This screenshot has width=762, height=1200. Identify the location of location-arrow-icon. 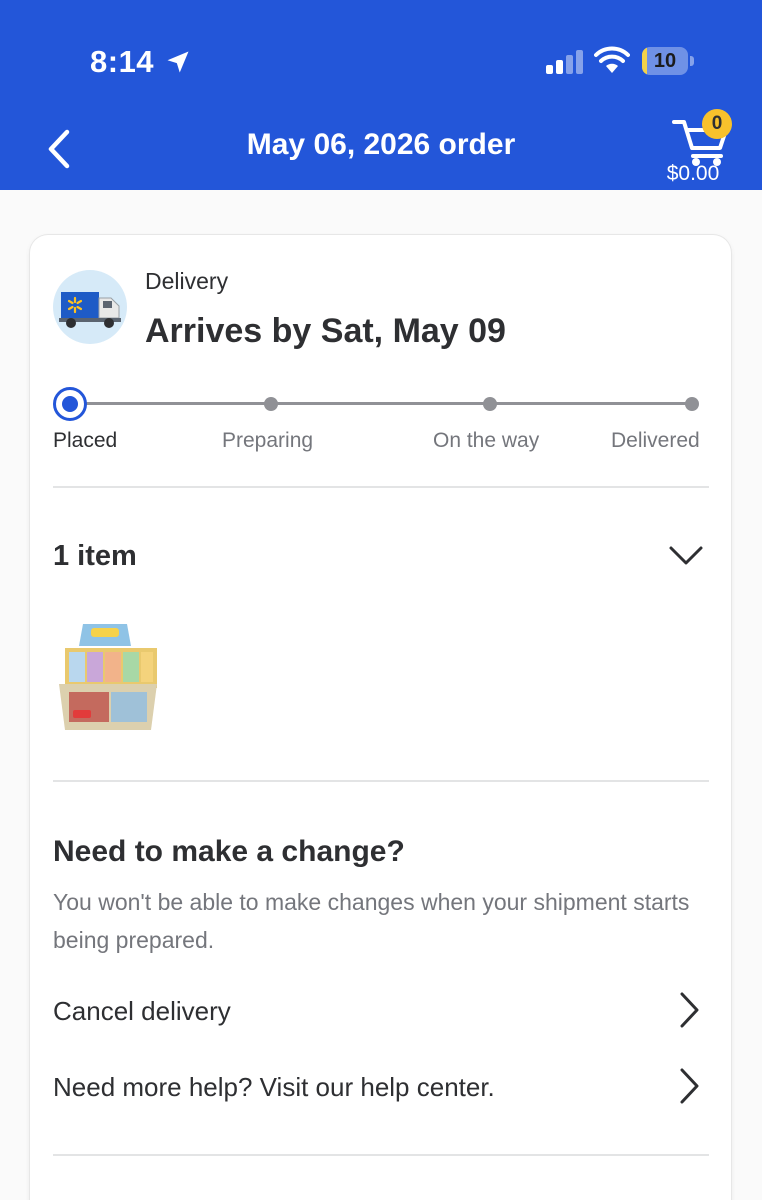
(178, 62).